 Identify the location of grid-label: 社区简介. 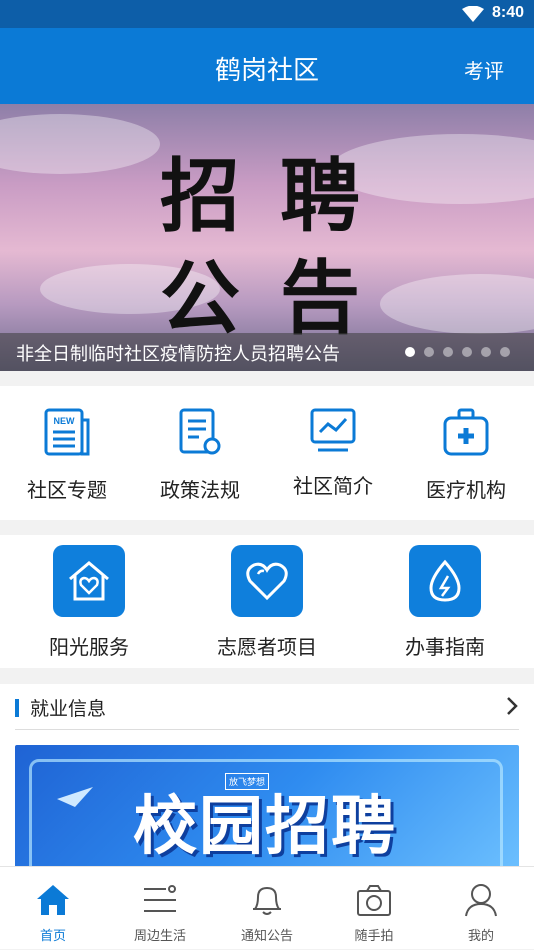
(333, 486).